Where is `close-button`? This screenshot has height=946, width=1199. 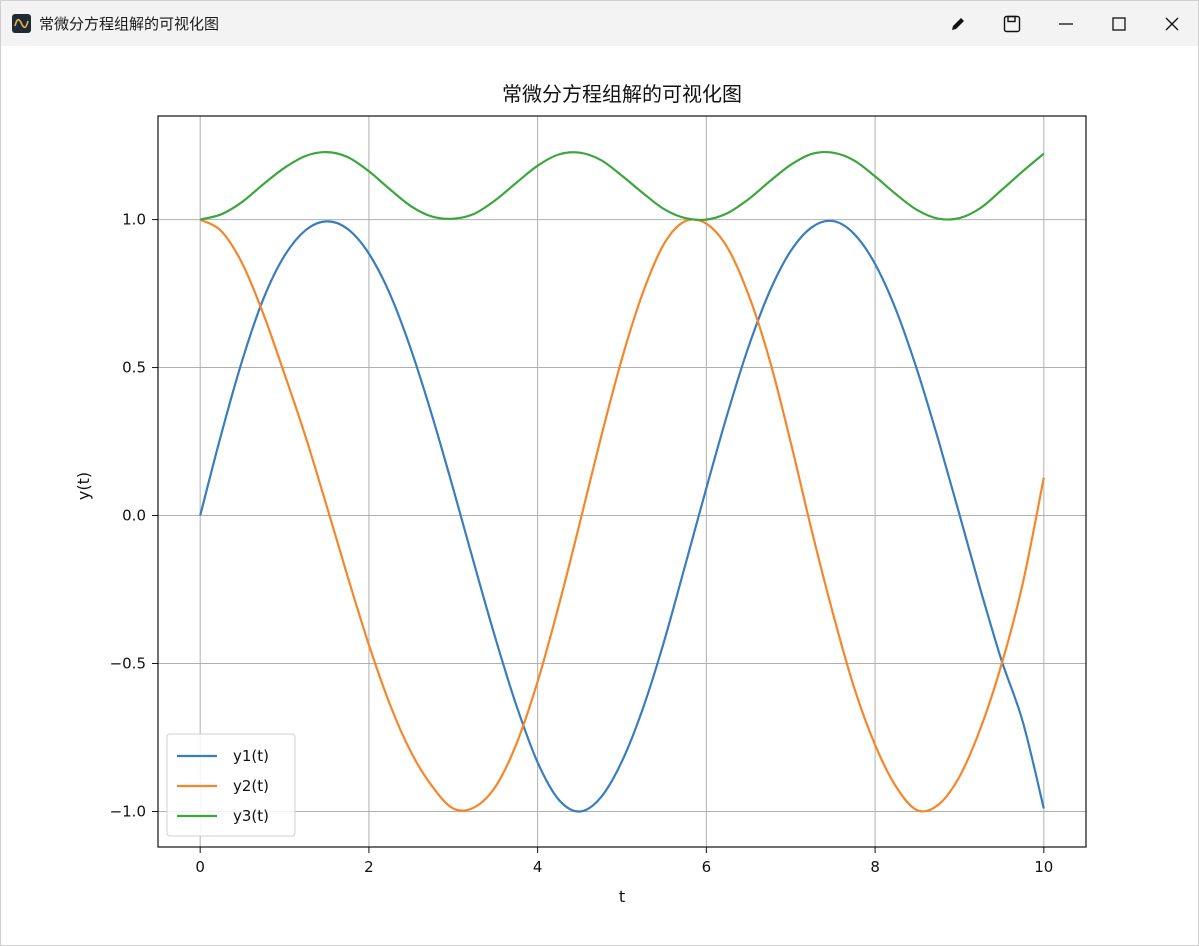
close-button is located at coordinates (1172, 23).